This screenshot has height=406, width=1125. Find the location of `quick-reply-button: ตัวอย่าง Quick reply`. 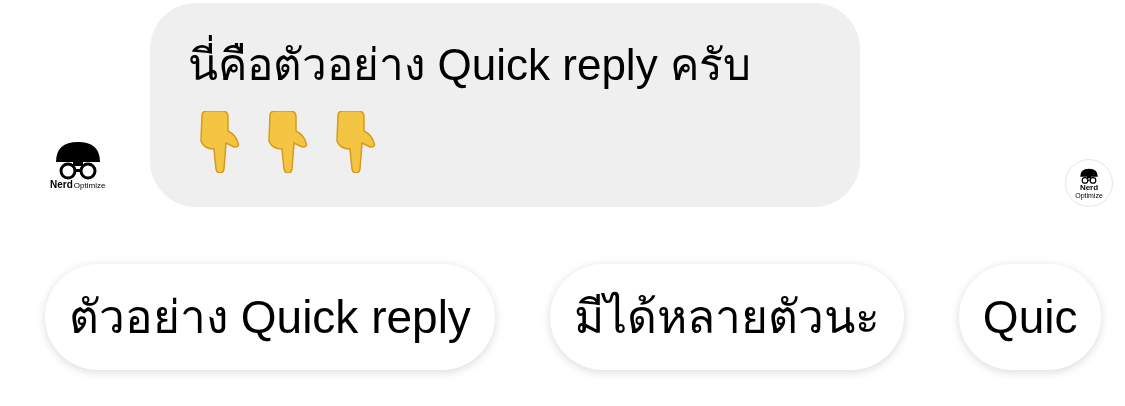

quick-reply-button: ตัวอย่าง Quick reply is located at coordinates (270, 317).